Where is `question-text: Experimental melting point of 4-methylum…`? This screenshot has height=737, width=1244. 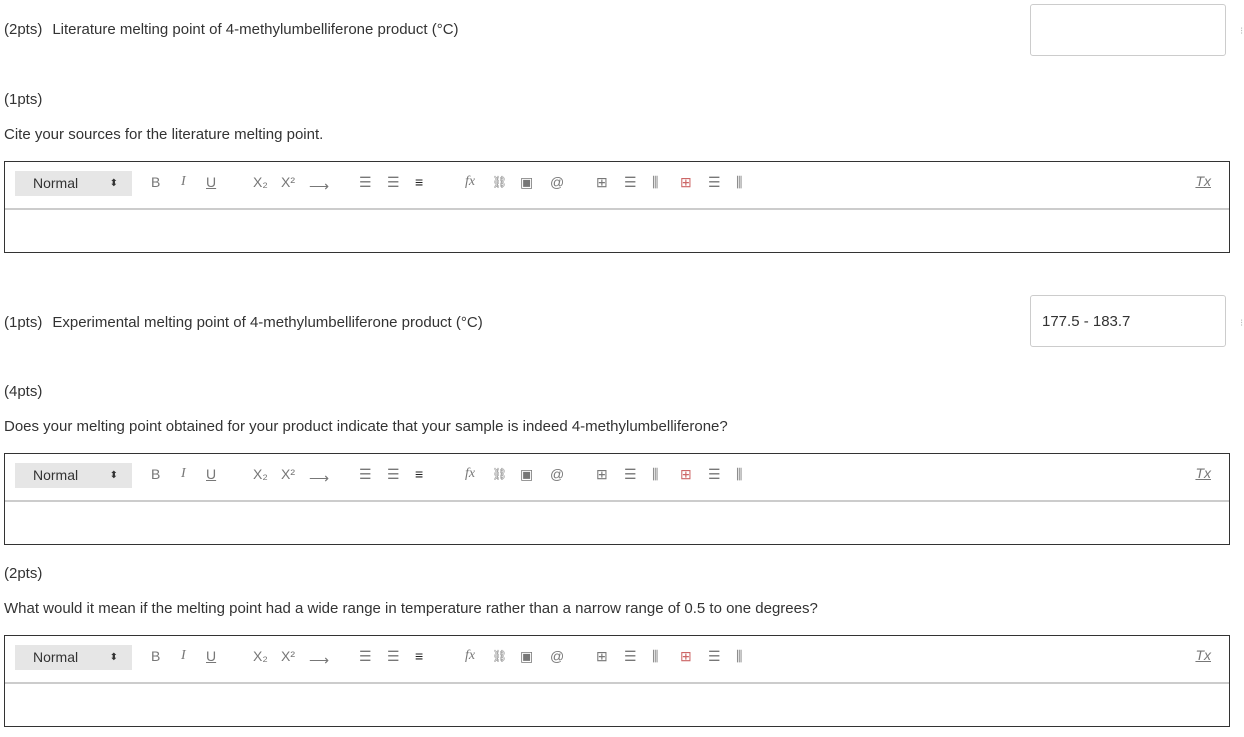
question-text: Experimental melting point of 4-methylum… is located at coordinates (267, 322).